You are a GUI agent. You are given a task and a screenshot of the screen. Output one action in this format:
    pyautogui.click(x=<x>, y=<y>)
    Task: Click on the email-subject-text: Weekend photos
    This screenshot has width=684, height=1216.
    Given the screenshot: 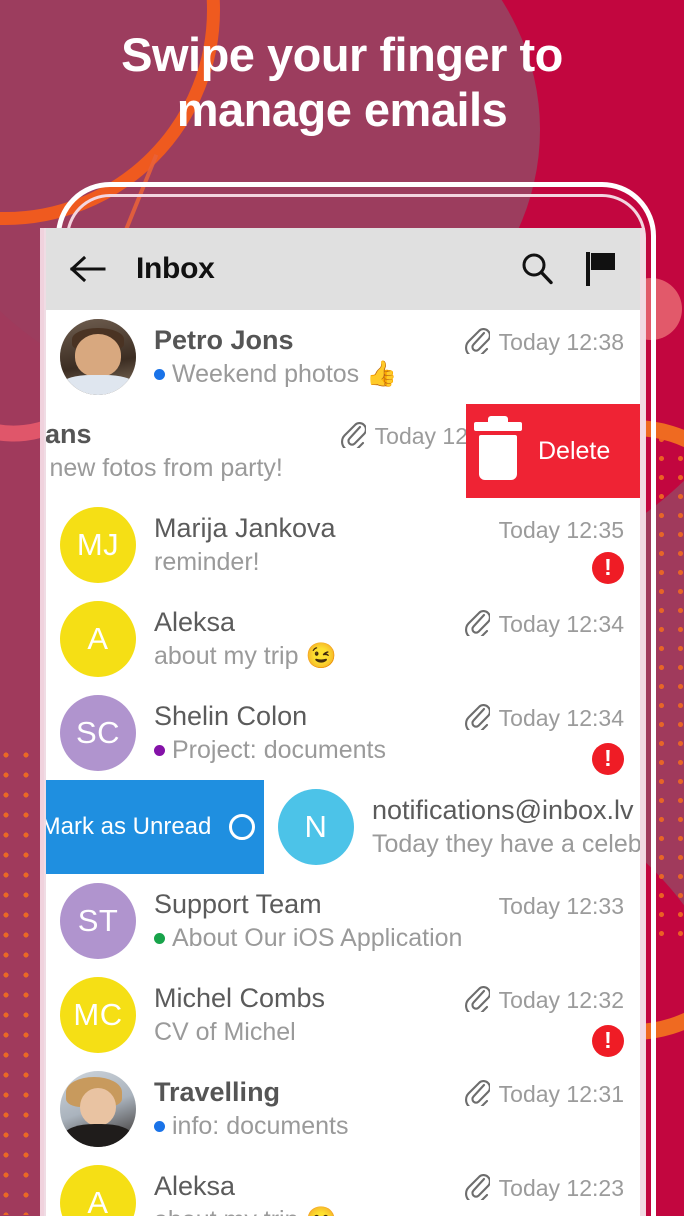 What is the action you would take?
    pyautogui.click(x=266, y=373)
    